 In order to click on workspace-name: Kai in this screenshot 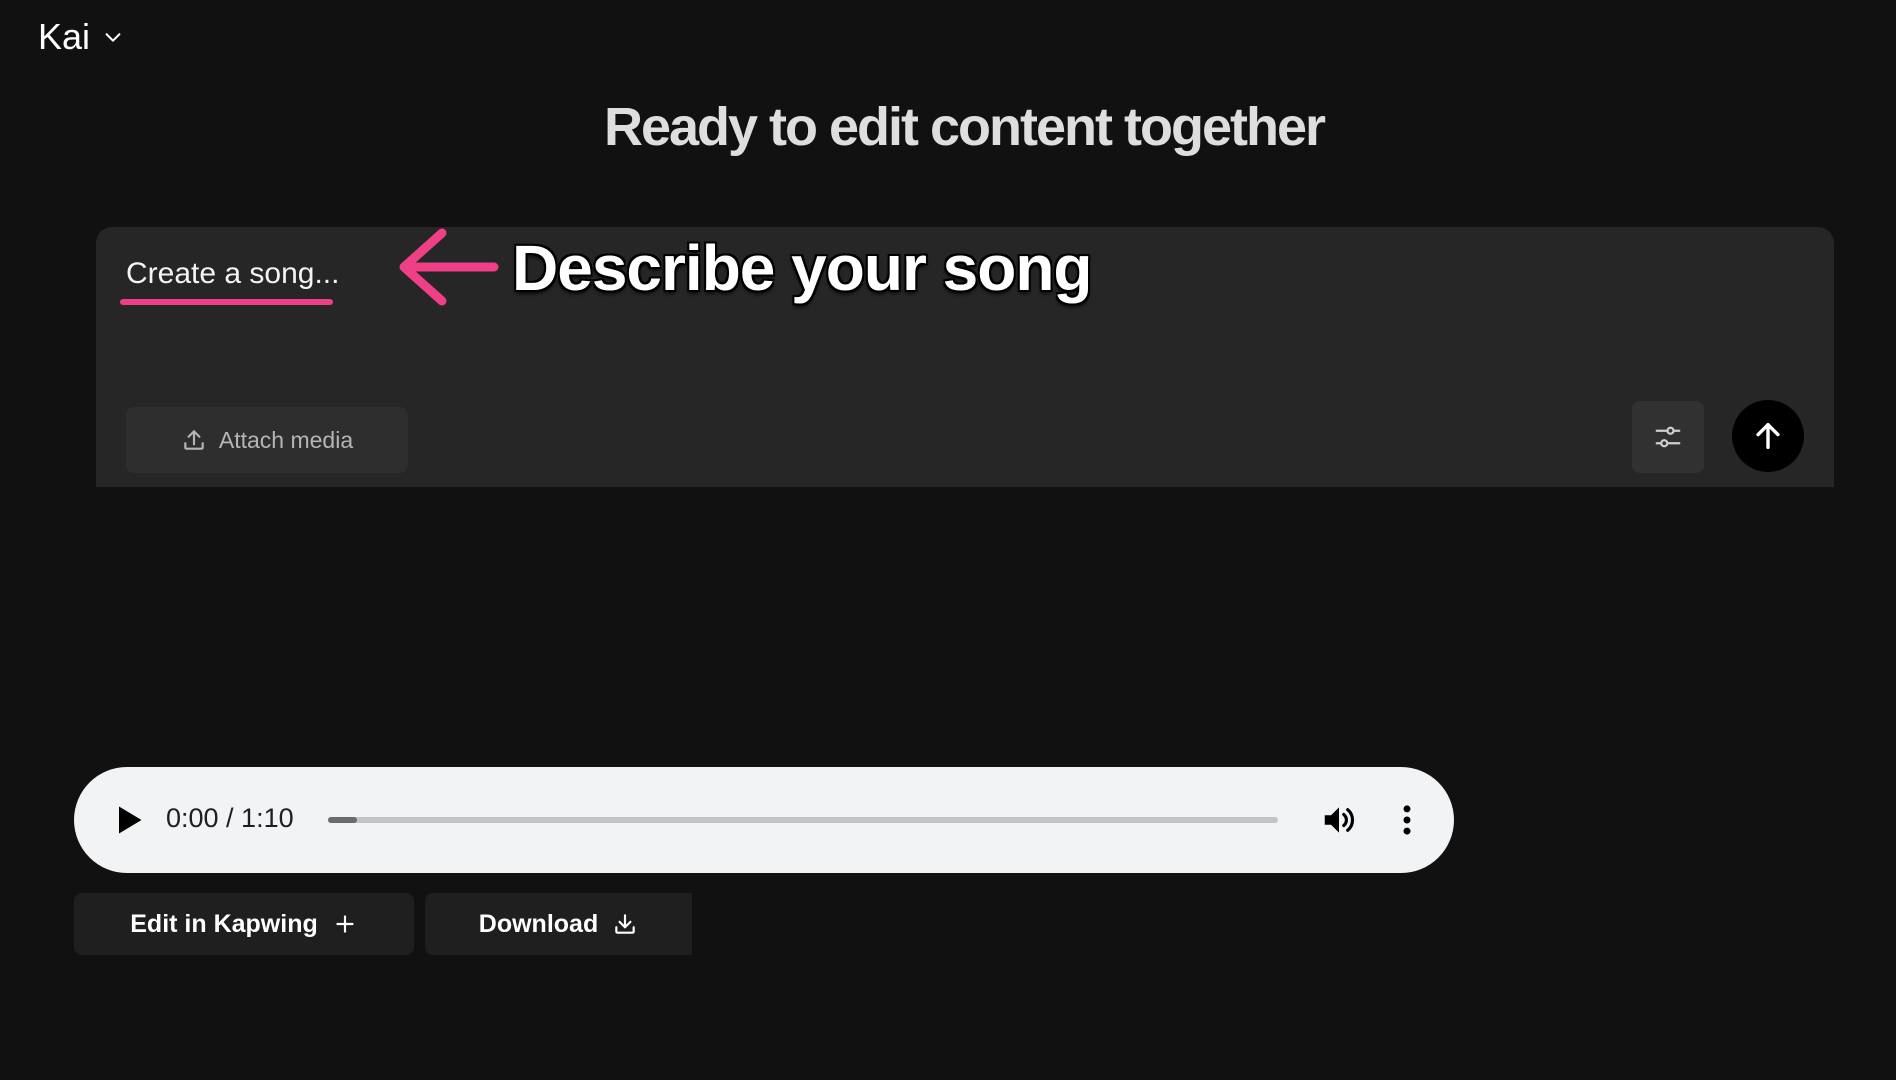, I will do `click(64, 36)`.